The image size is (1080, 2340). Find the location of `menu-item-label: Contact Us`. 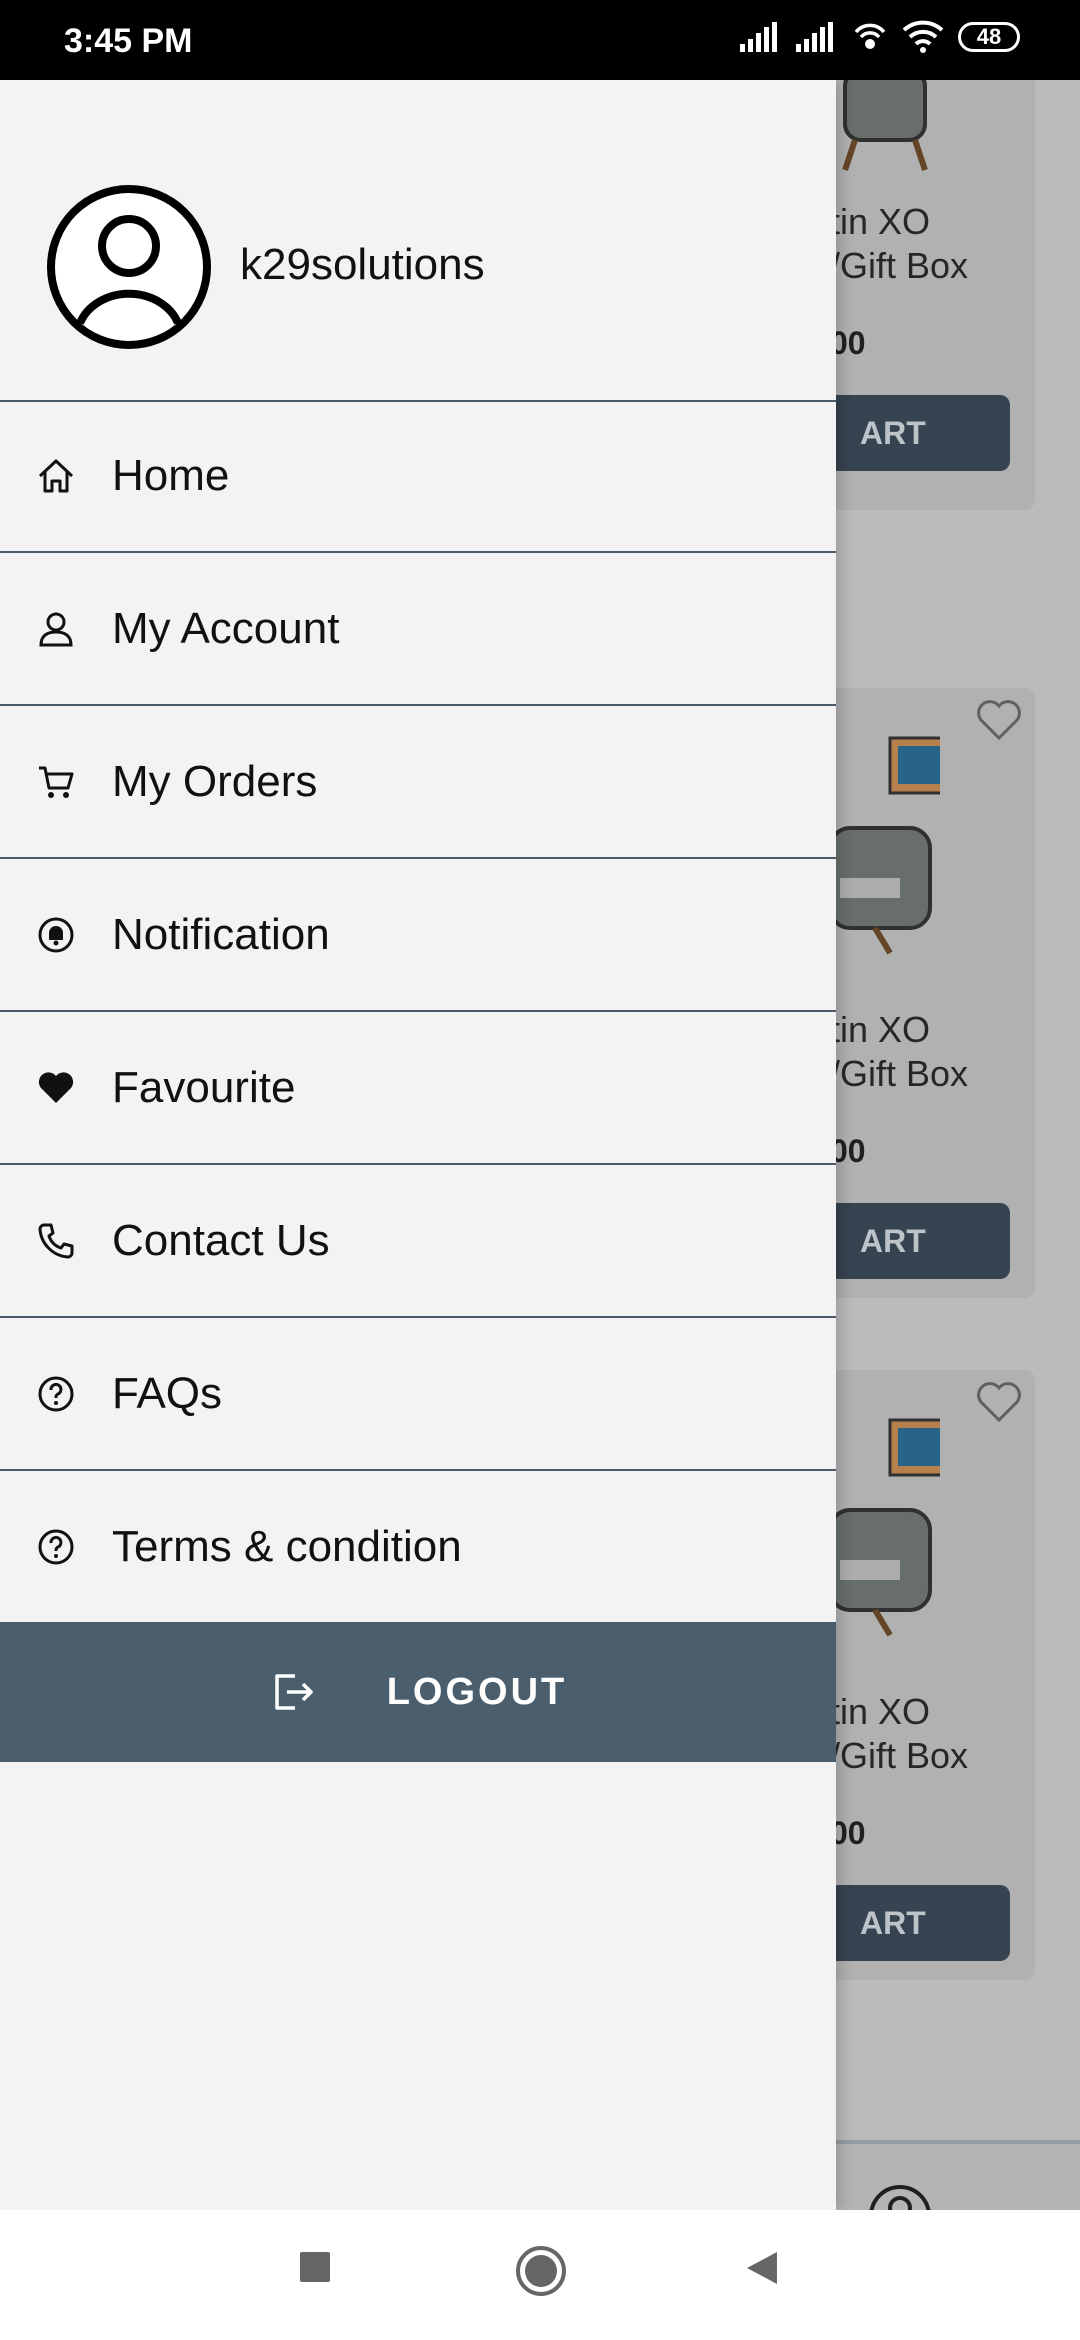

menu-item-label: Contact Us is located at coordinates (221, 1240).